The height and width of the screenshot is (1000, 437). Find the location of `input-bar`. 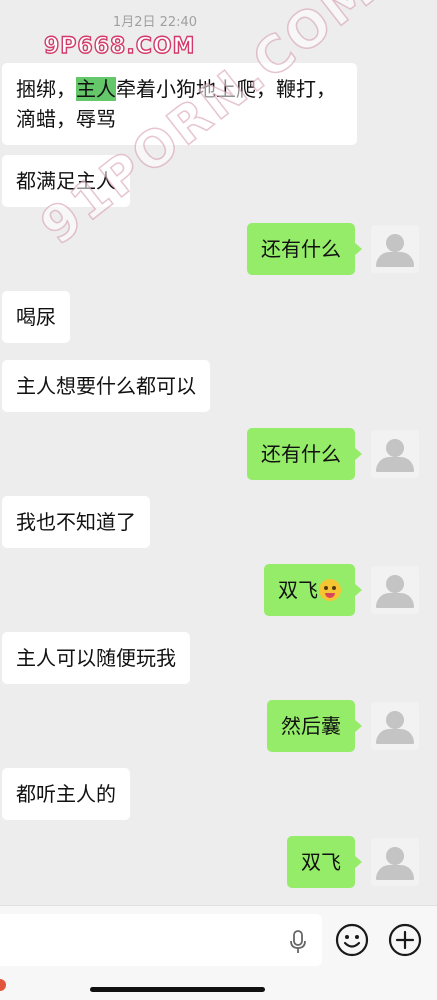

input-bar is located at coordinates (218, 952).